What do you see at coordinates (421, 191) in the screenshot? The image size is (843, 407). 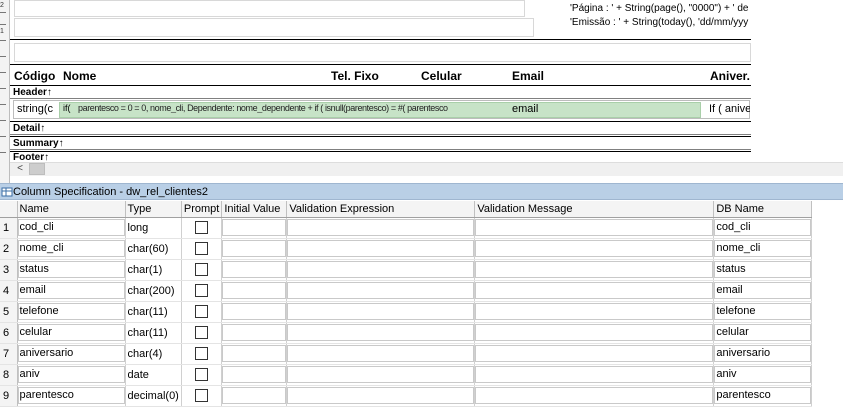 I see `panel-title-bar: Column Specification - dw_rel_clientes2` at bounding box center [421, 191].